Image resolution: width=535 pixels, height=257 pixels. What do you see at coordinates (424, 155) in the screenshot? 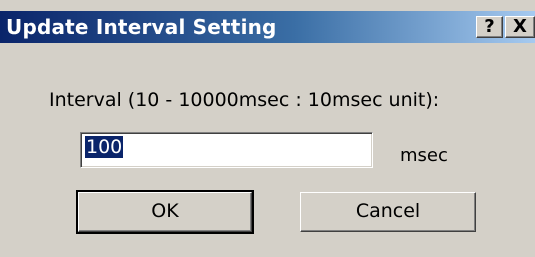
I see `unit-label: msec` at bounding box center [424, 155].